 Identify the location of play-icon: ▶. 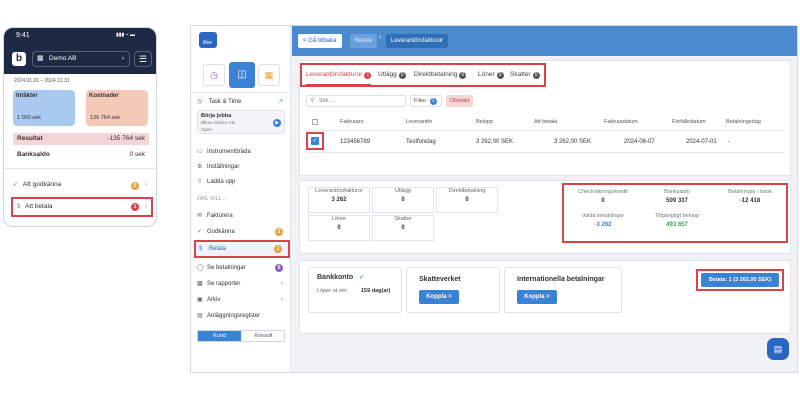
(277, 123).